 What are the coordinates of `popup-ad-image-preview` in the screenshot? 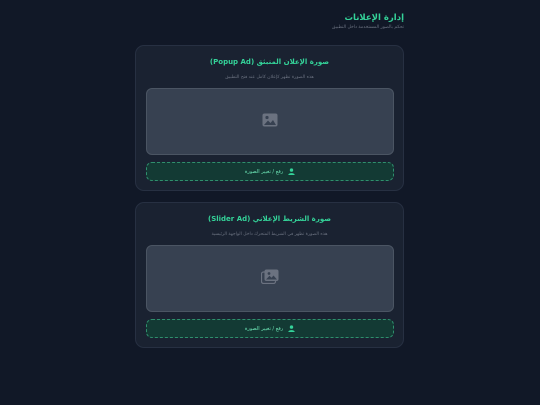 It's located at (270, 121).